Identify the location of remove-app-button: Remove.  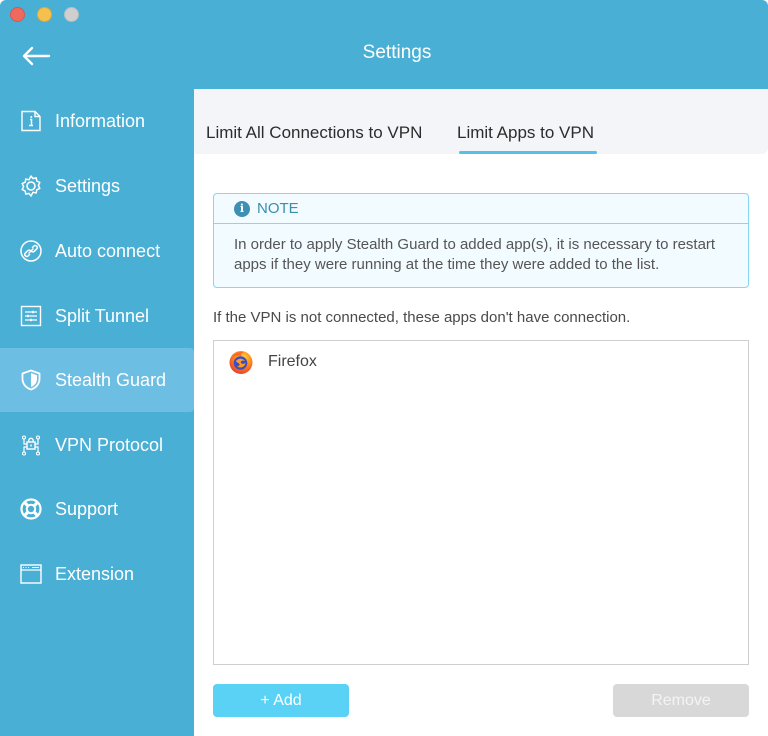
(681, 700).